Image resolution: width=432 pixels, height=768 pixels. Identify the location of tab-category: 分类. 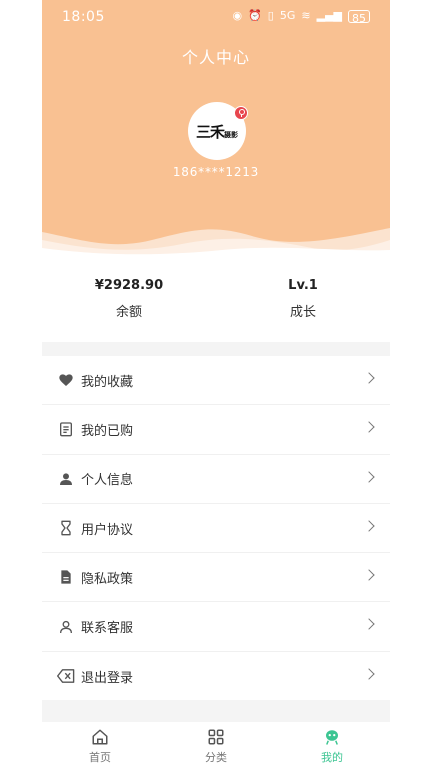
(216, 745).